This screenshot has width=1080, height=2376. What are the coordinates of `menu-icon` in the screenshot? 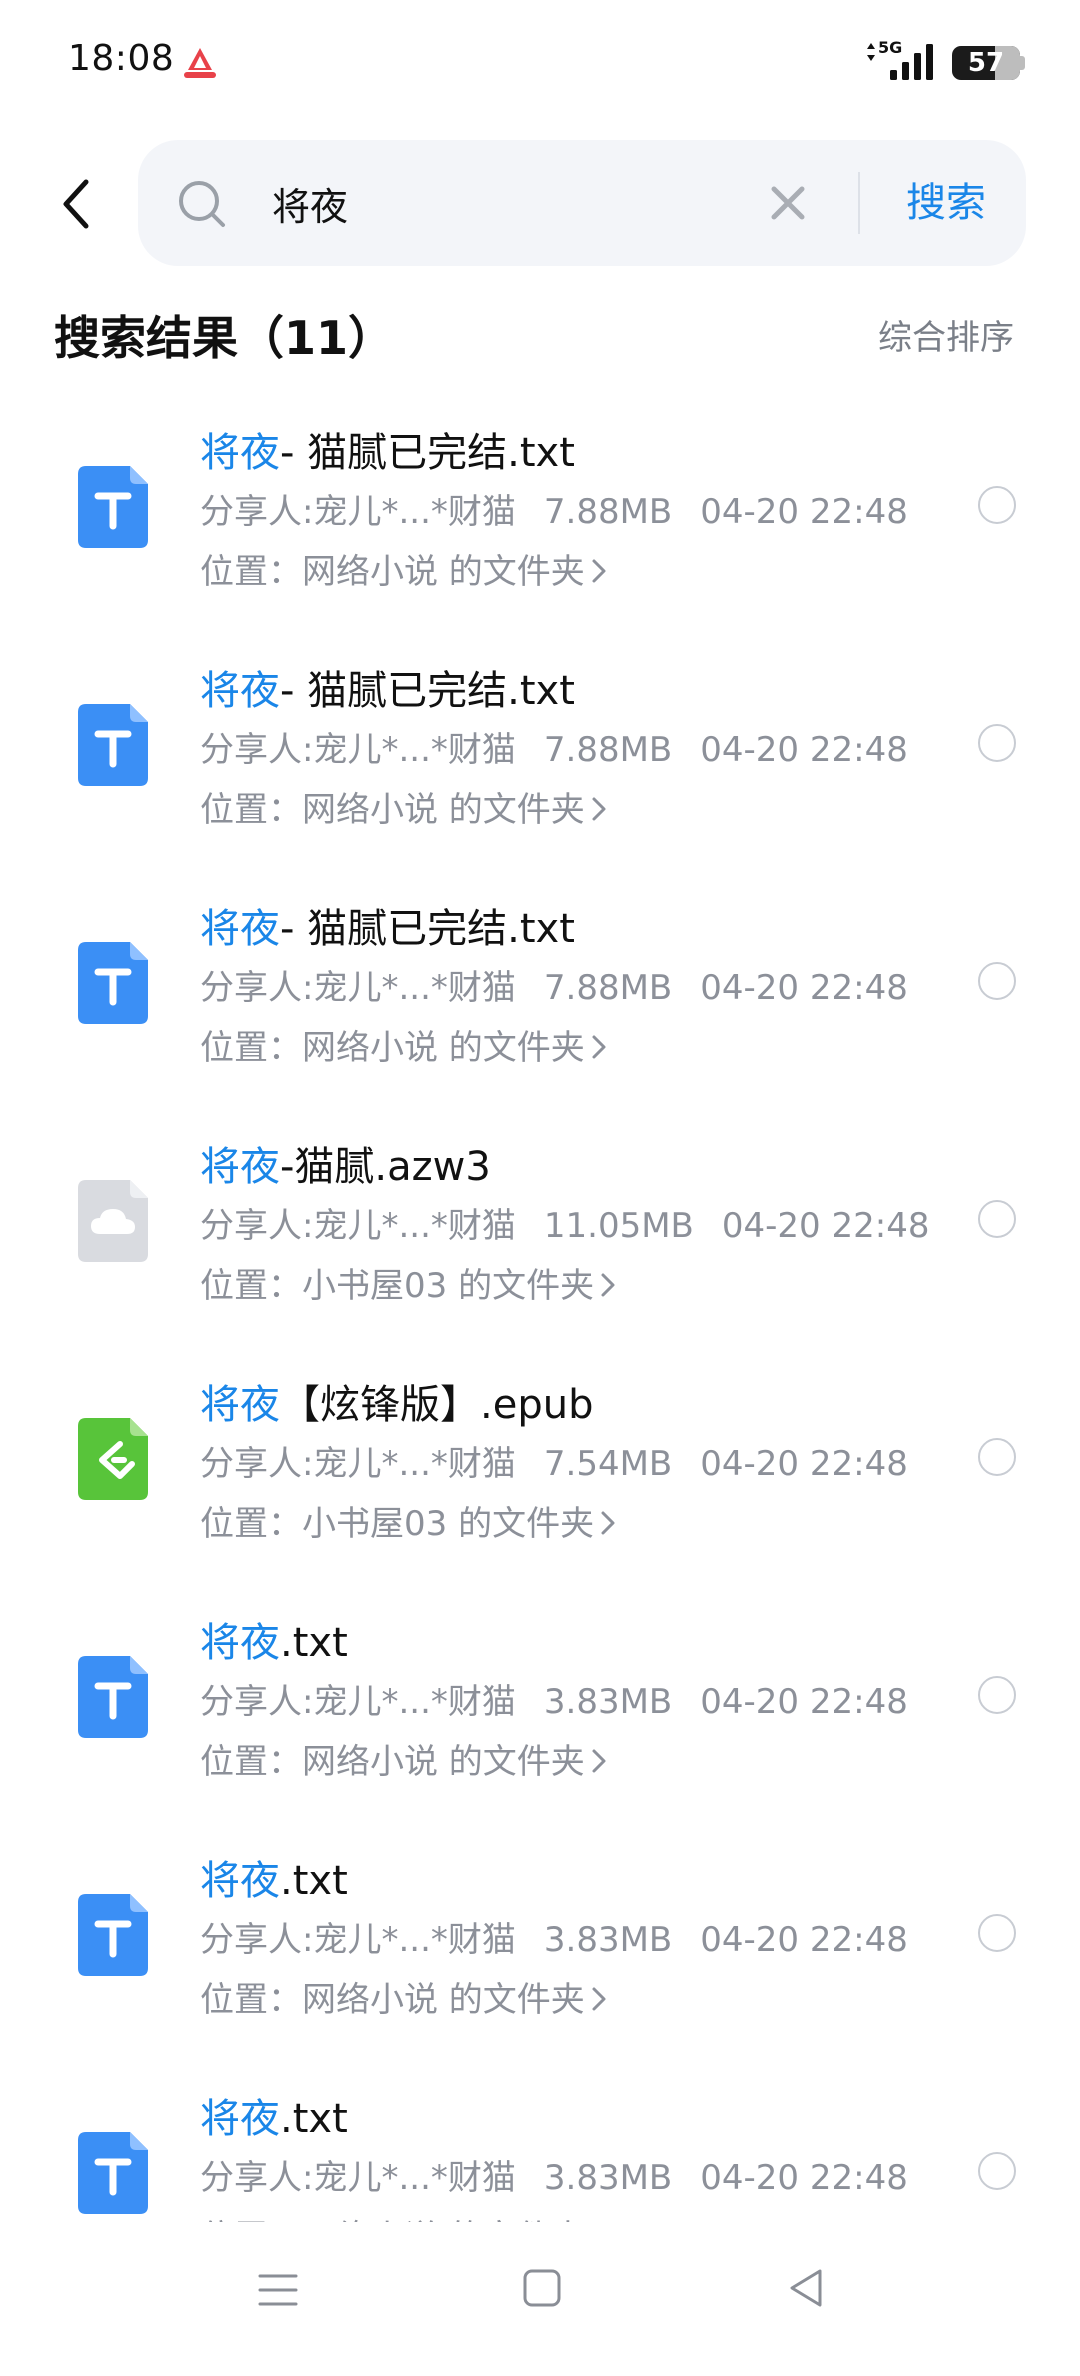 It's located at (278, 2290).